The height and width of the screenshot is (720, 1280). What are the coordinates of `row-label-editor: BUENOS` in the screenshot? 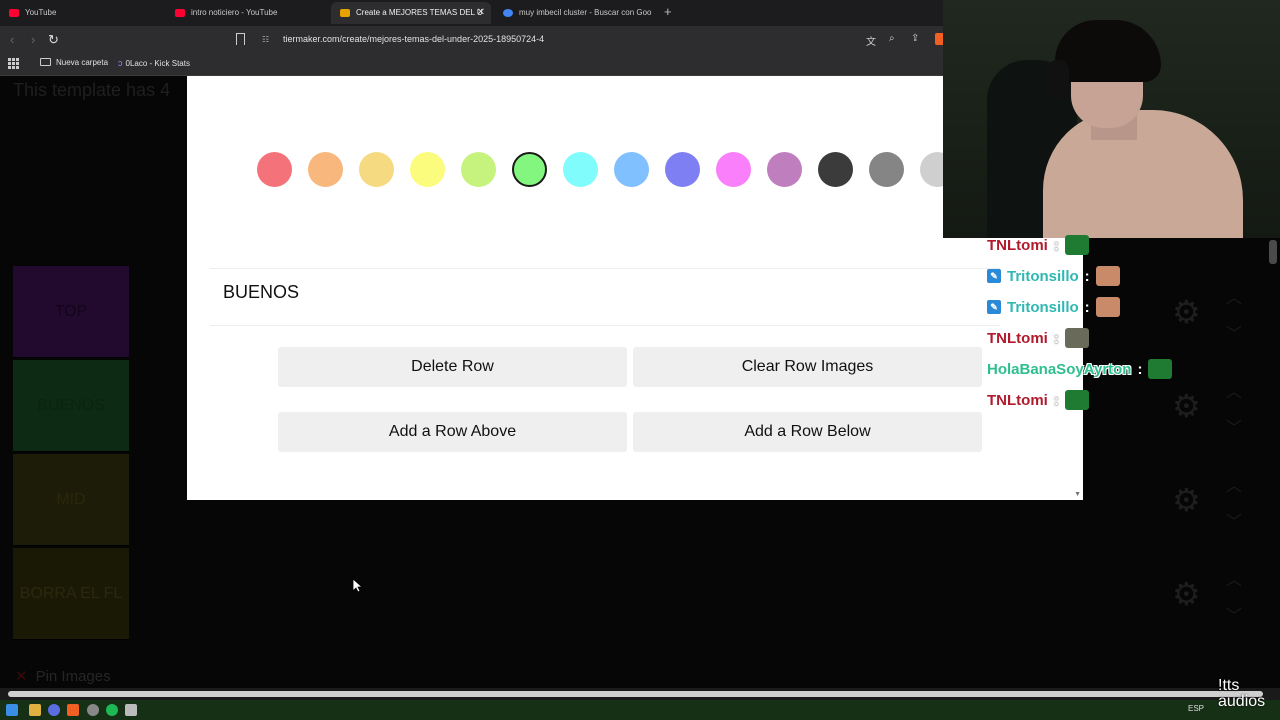 It's located at (605, 297).